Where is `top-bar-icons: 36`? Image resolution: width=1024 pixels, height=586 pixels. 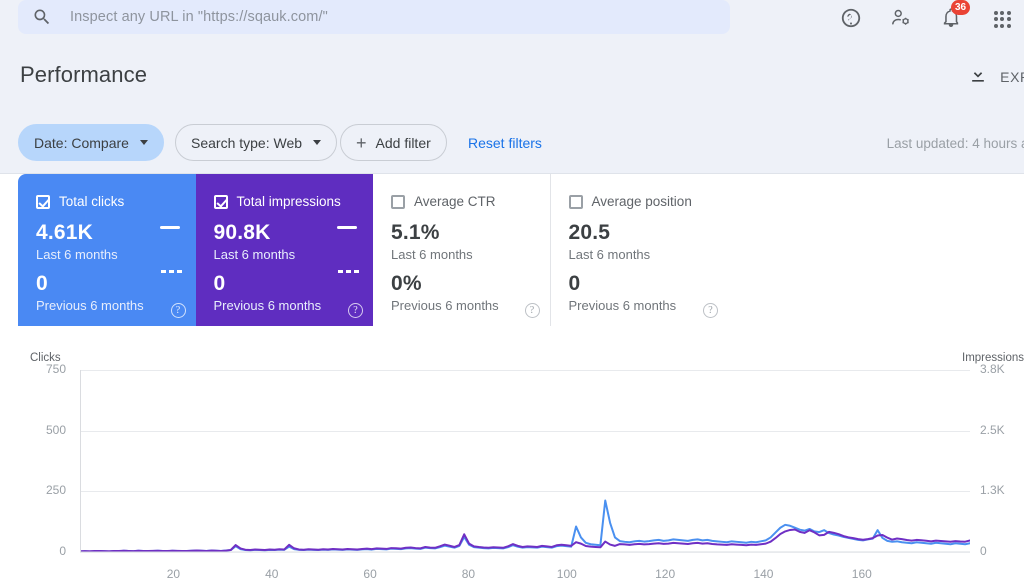
top-bar-icons: 36 is located at coordinates (927, 19).